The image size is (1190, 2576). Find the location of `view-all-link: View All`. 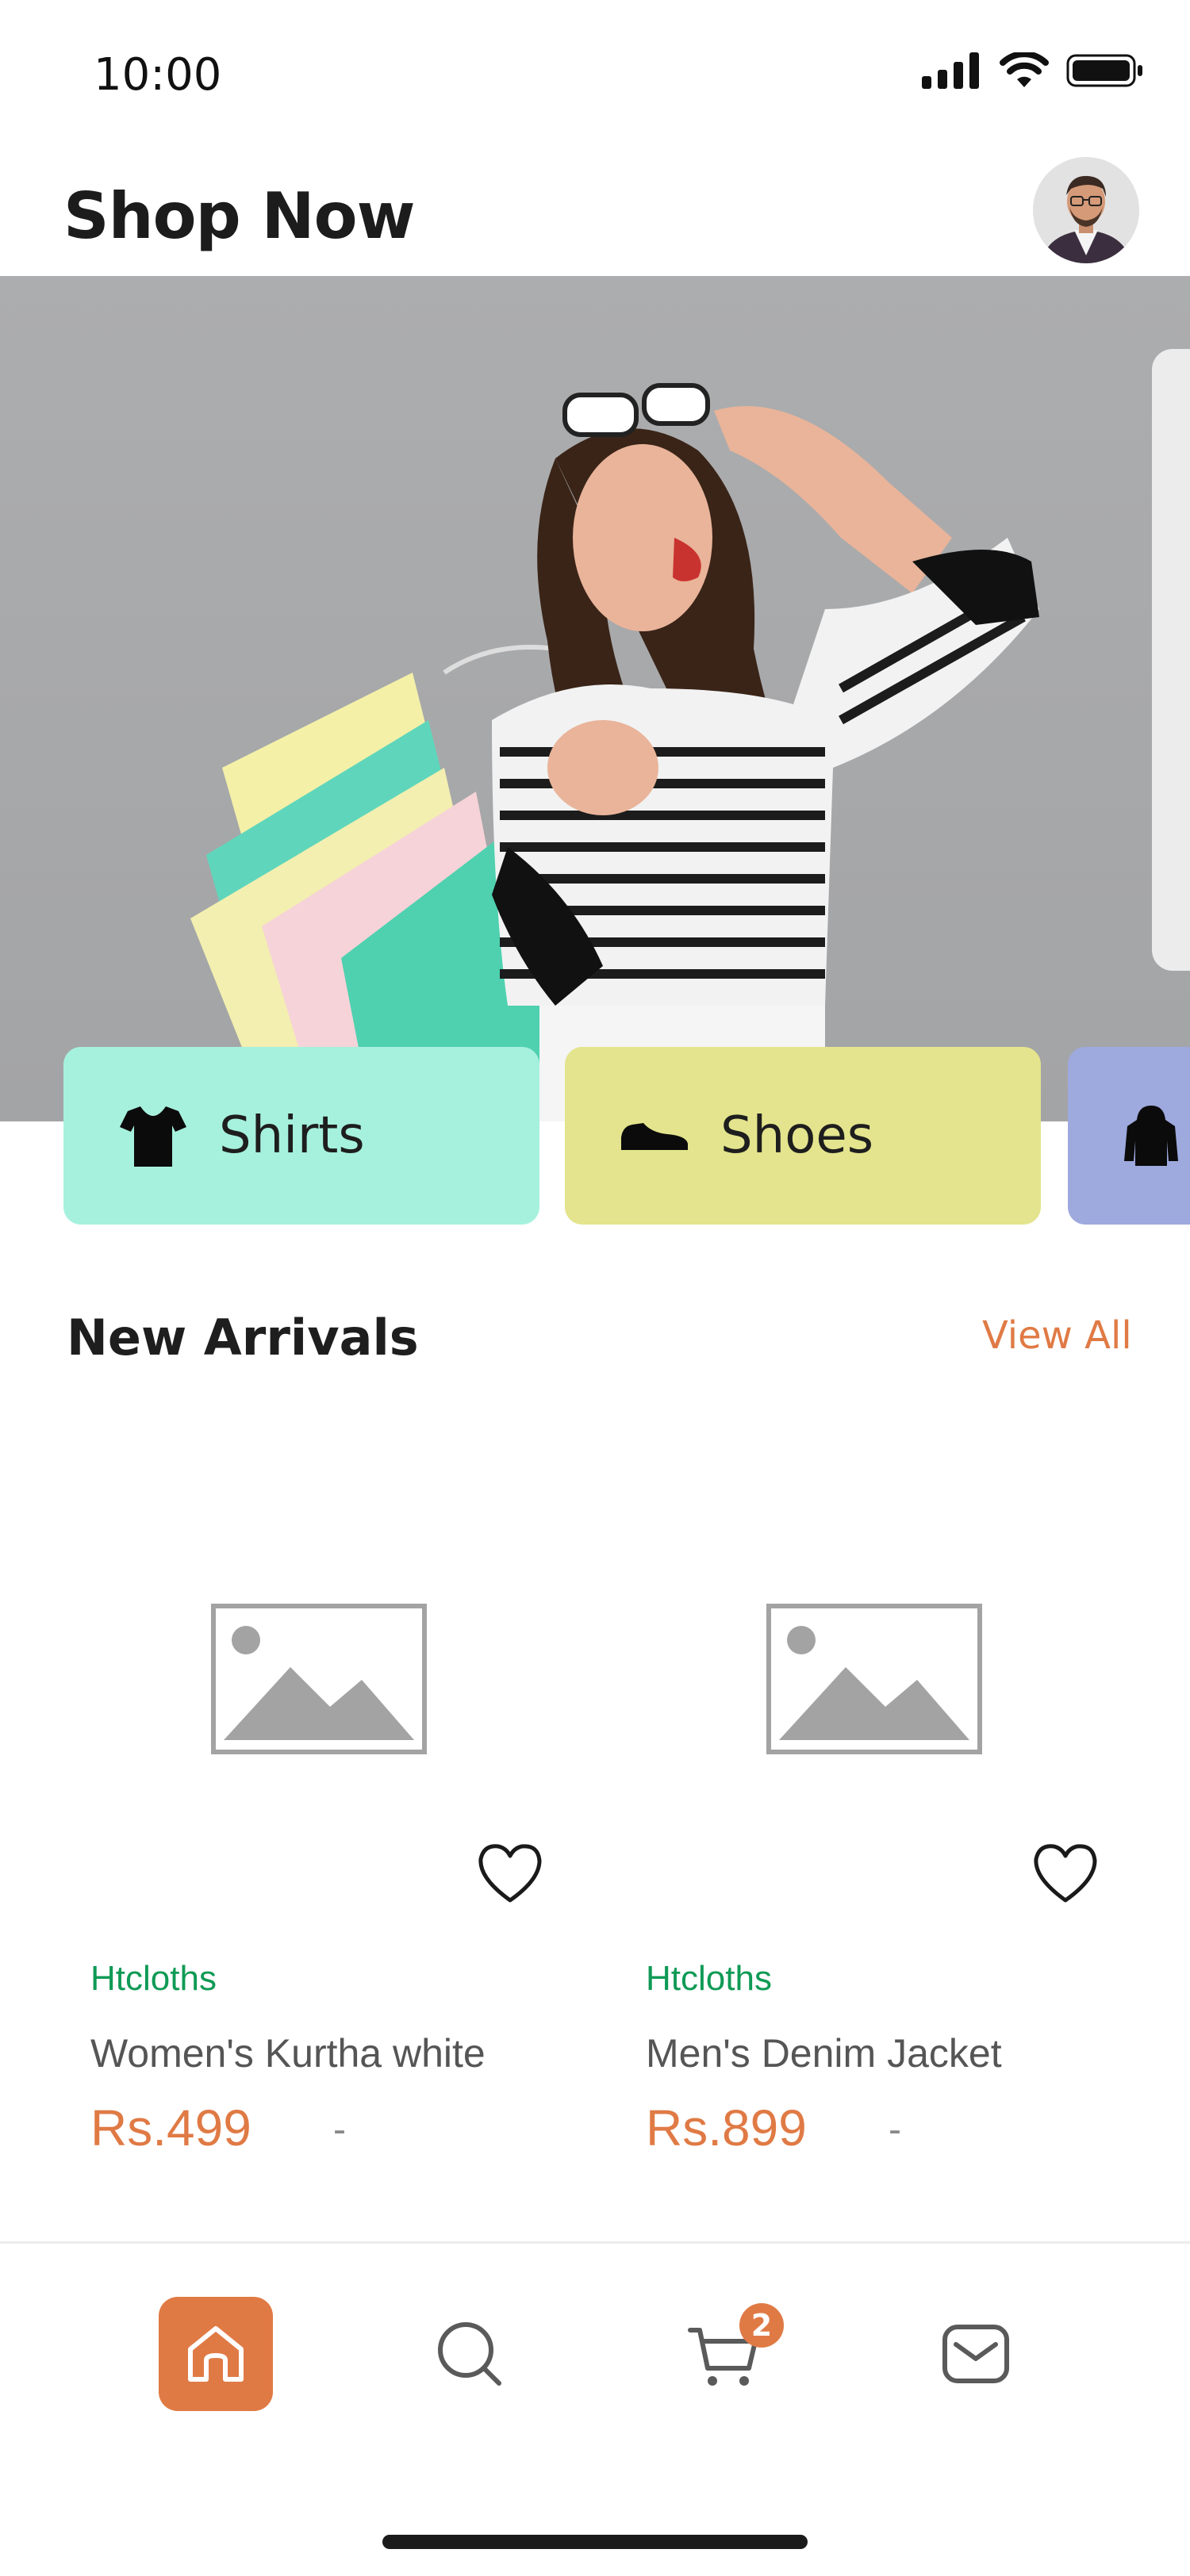

view-all-link: View All is located at coordinates (1057, 1336).